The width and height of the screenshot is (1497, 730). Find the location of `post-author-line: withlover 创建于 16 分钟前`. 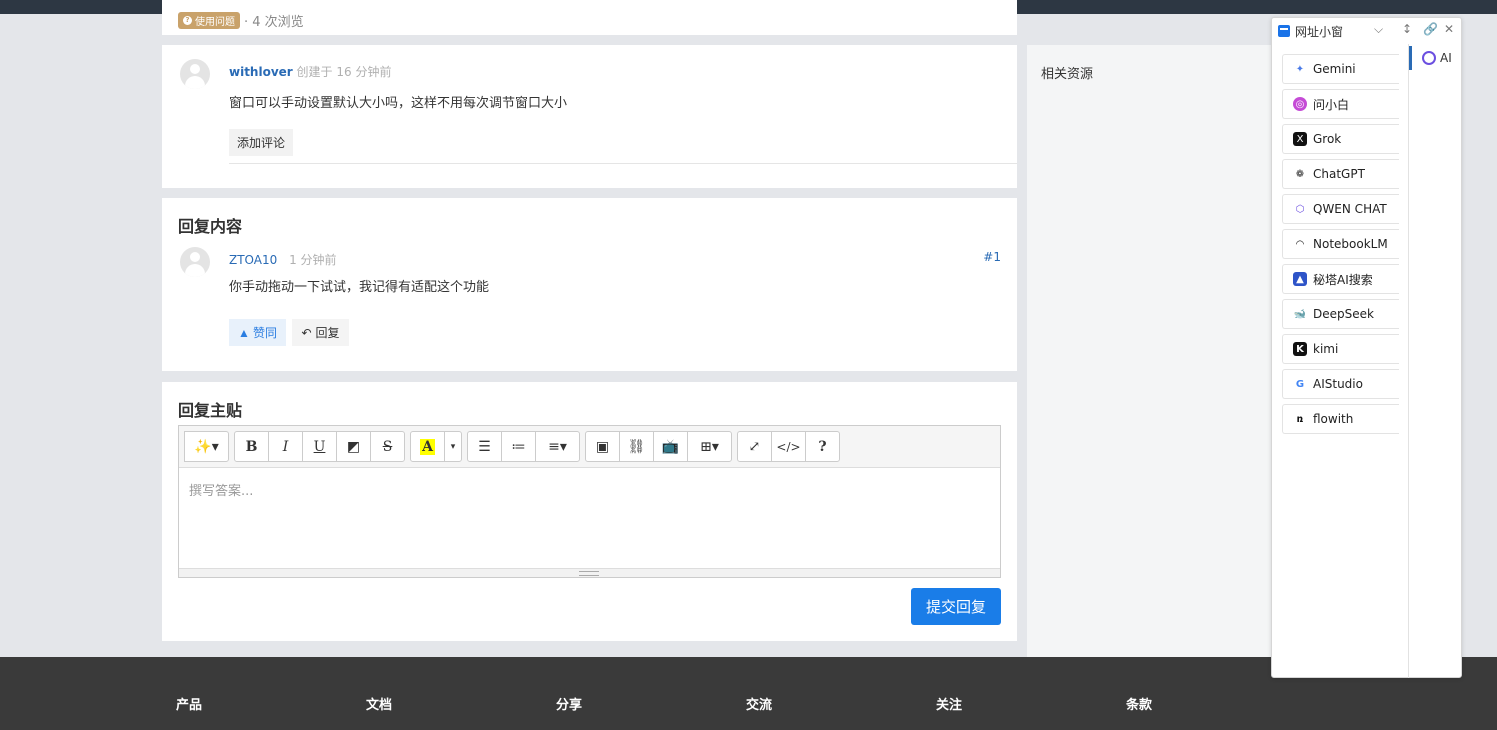

post-author-line: withlover 创建于 16 分钟前 is located at coordinates (310, 71).